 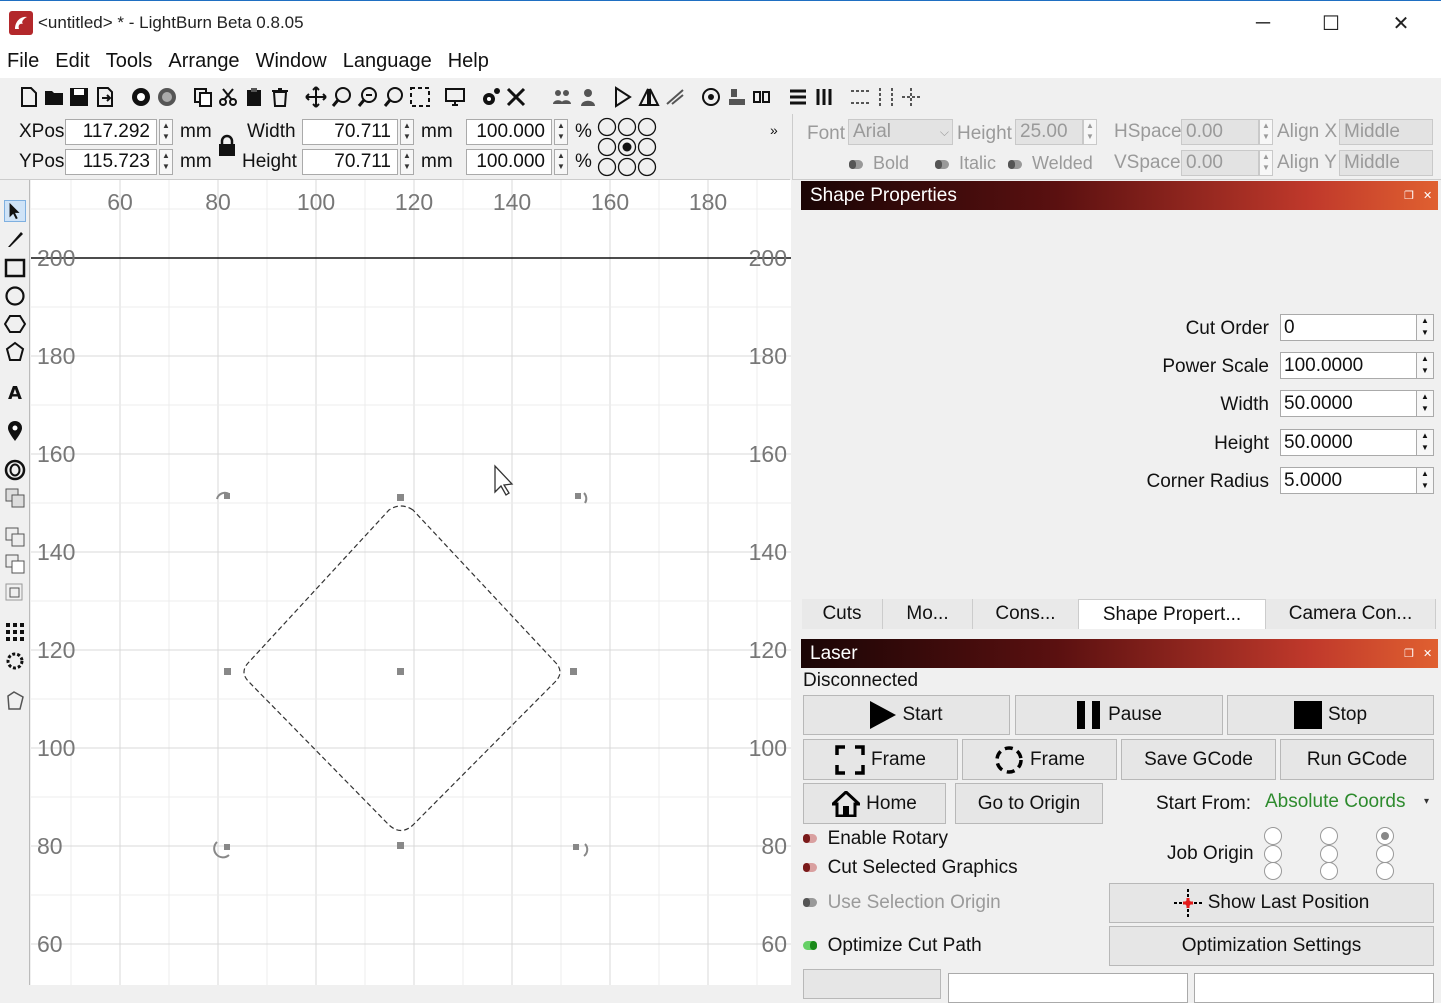 What do you see at coordinates (227, 146) in the screenshot?
I see `lock-icon` at bounding box center [227, 146].